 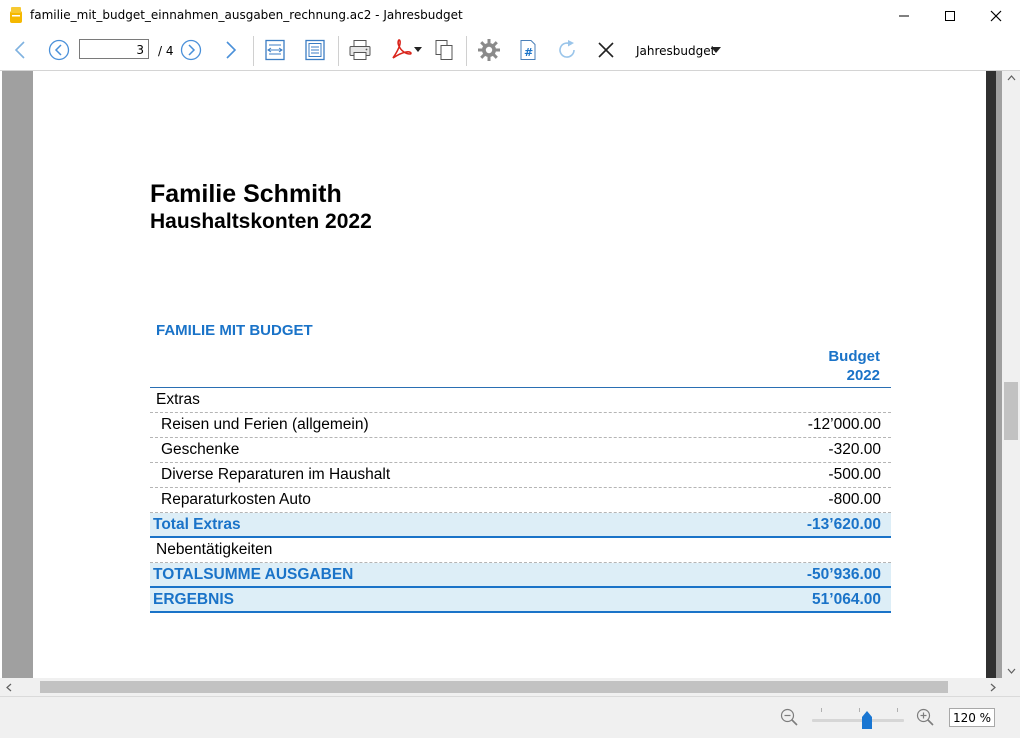 What do you see at coordinates (991, 374) in the screenshot?
I see `page-shadow` at bounding box center [991, 374].